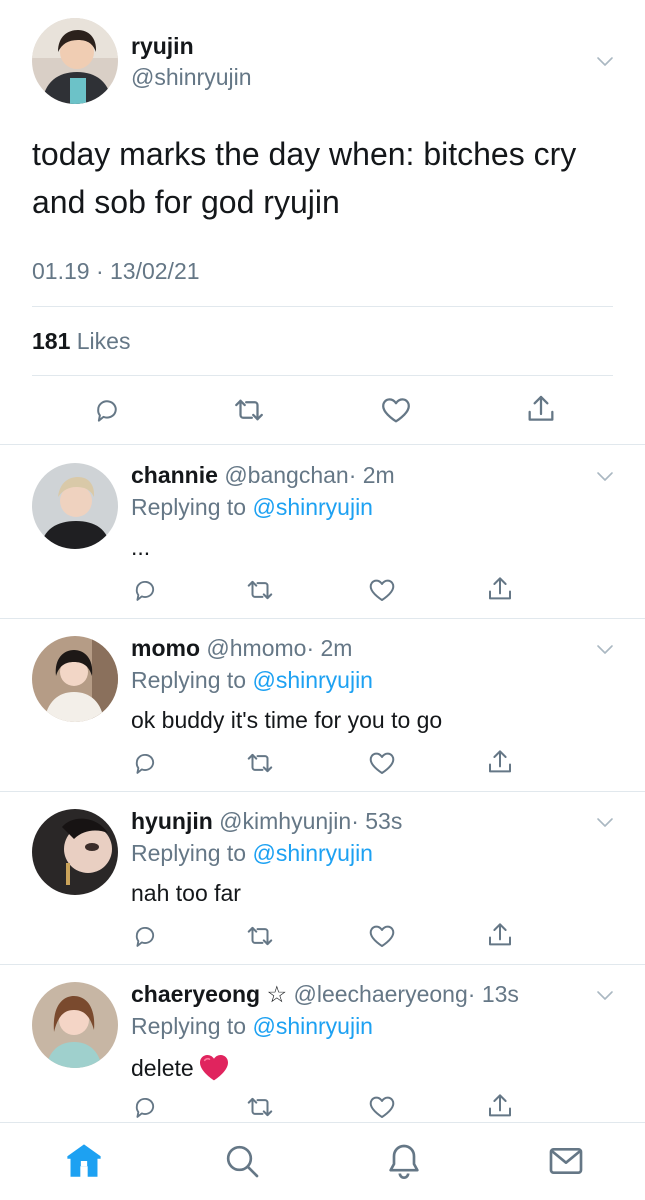  What do you see at coordinates (242, 1160) in the screenshot?
I see `tab-search` at bounding box center [242, 1160].